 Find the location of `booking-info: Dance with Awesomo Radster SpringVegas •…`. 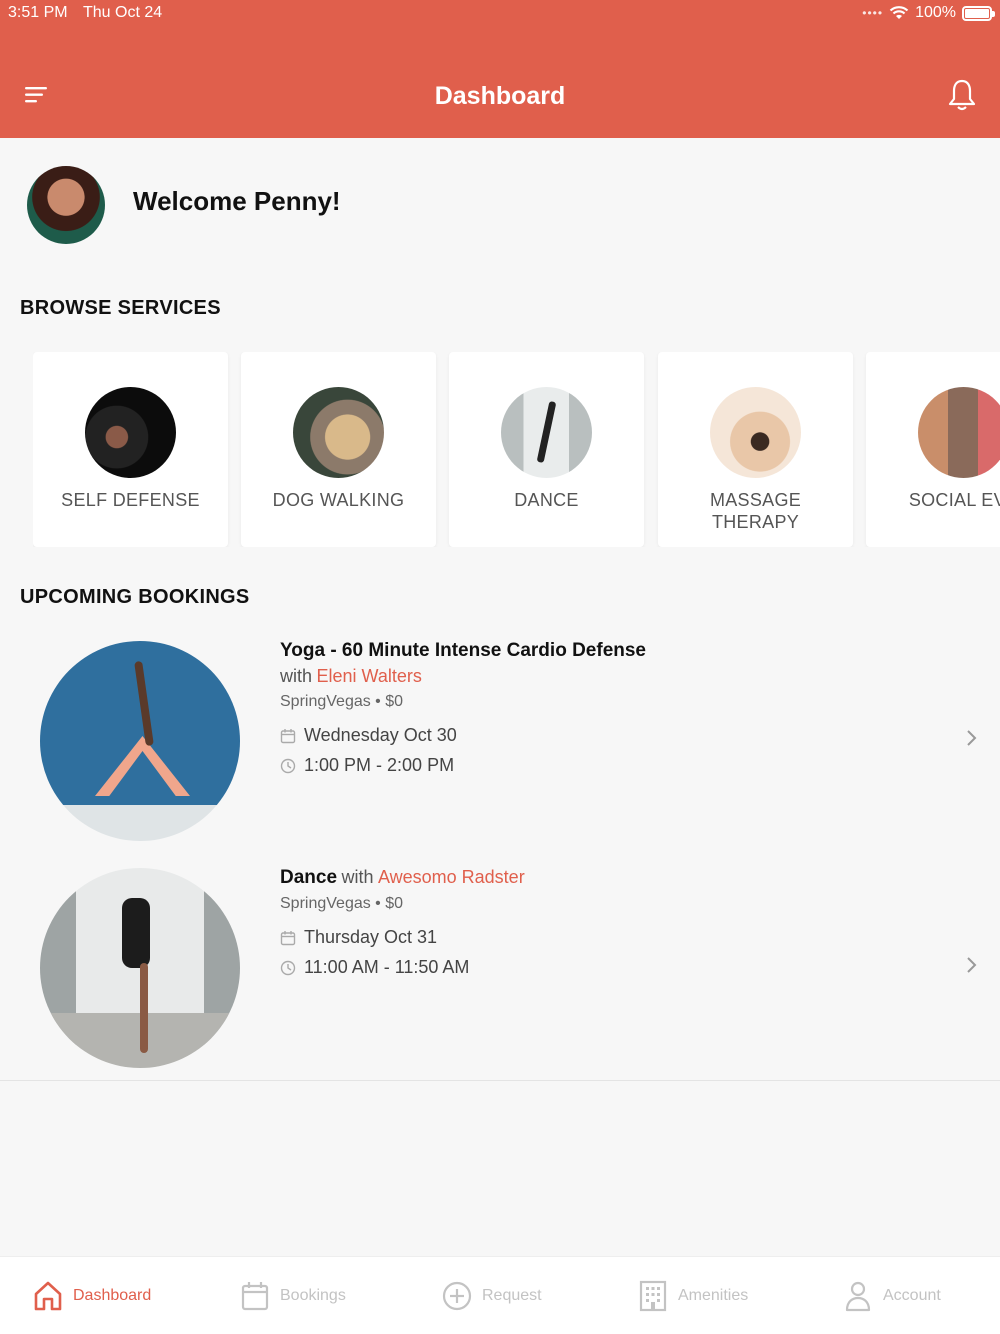

booking-info: Dance with Awesomo Radster SpringVegas •… is located at coordinates (600, 921).